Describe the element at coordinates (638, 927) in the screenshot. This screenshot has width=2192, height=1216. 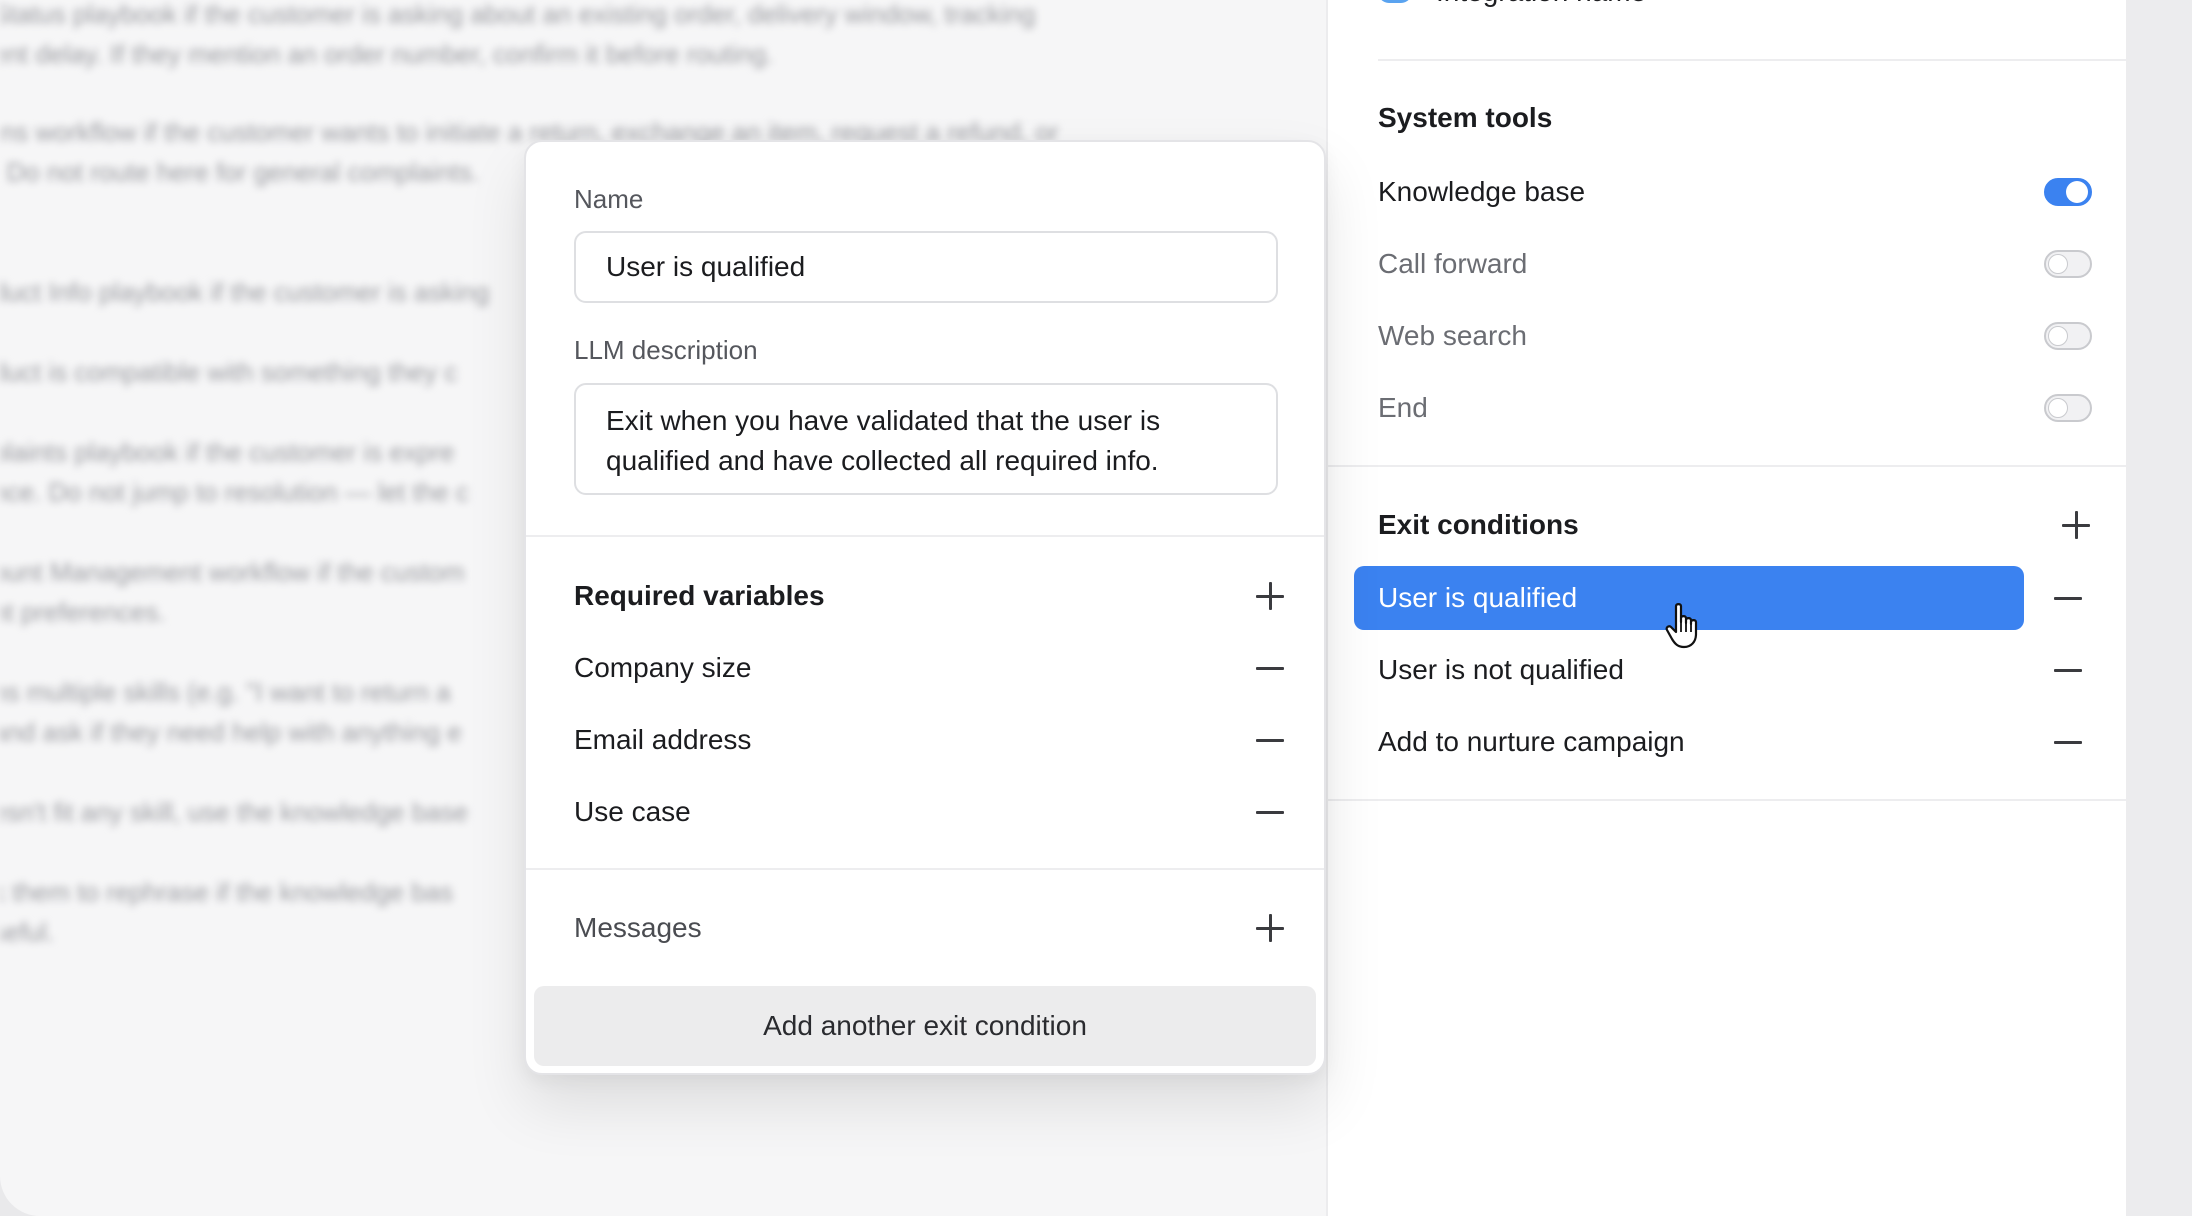
I see `messages-label: Messages` at that location.